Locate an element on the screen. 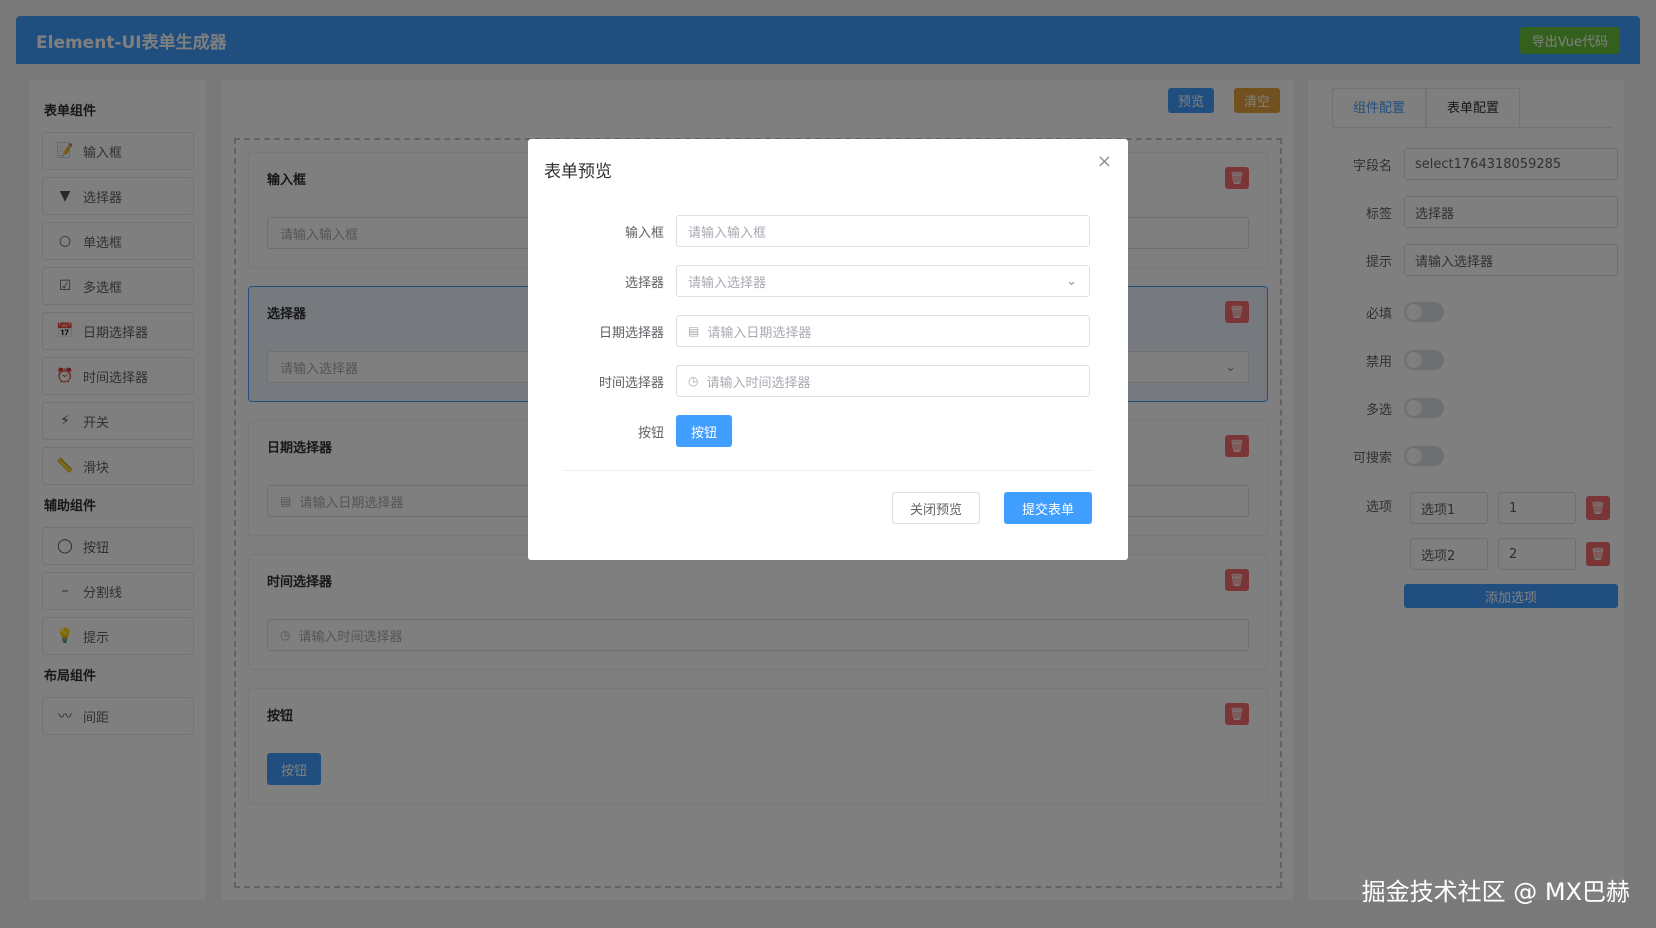  calendar-icon: ▤ is located at coordinates (694, 331).